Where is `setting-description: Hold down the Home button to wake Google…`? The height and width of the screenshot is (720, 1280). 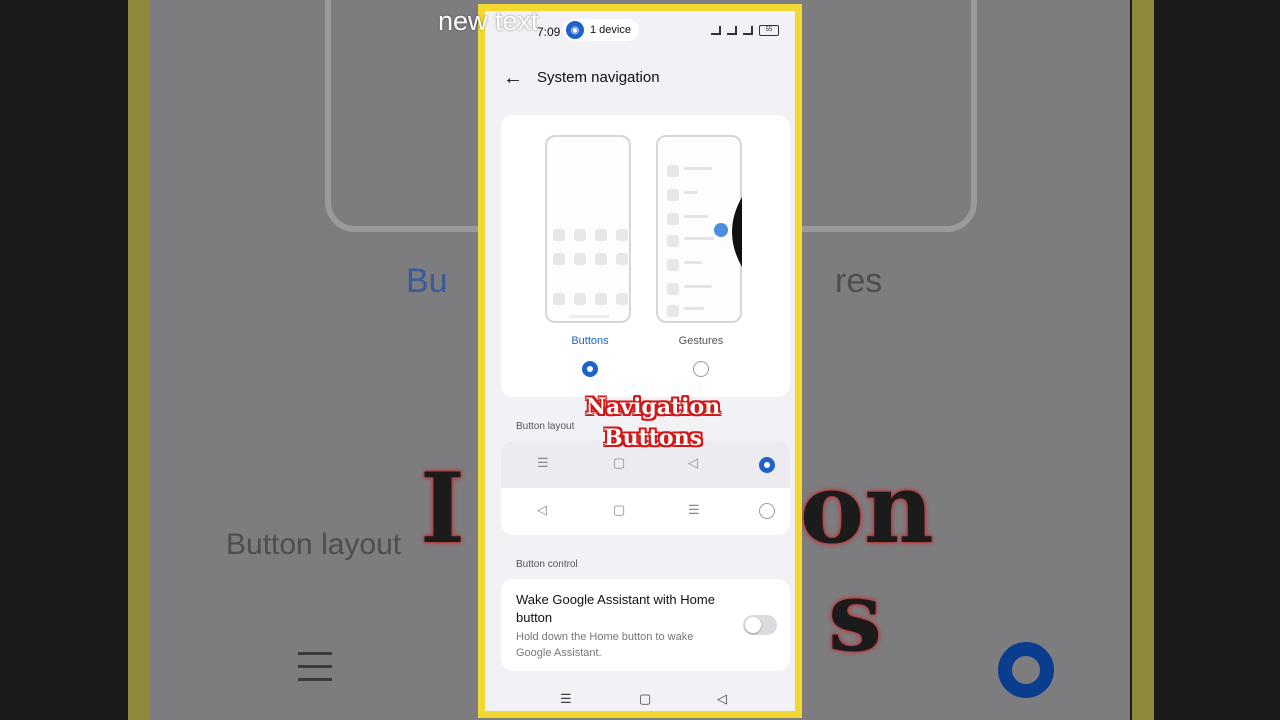 setting-description: Hold down the Home button to wake Google… is located at coordinates (605, 645).